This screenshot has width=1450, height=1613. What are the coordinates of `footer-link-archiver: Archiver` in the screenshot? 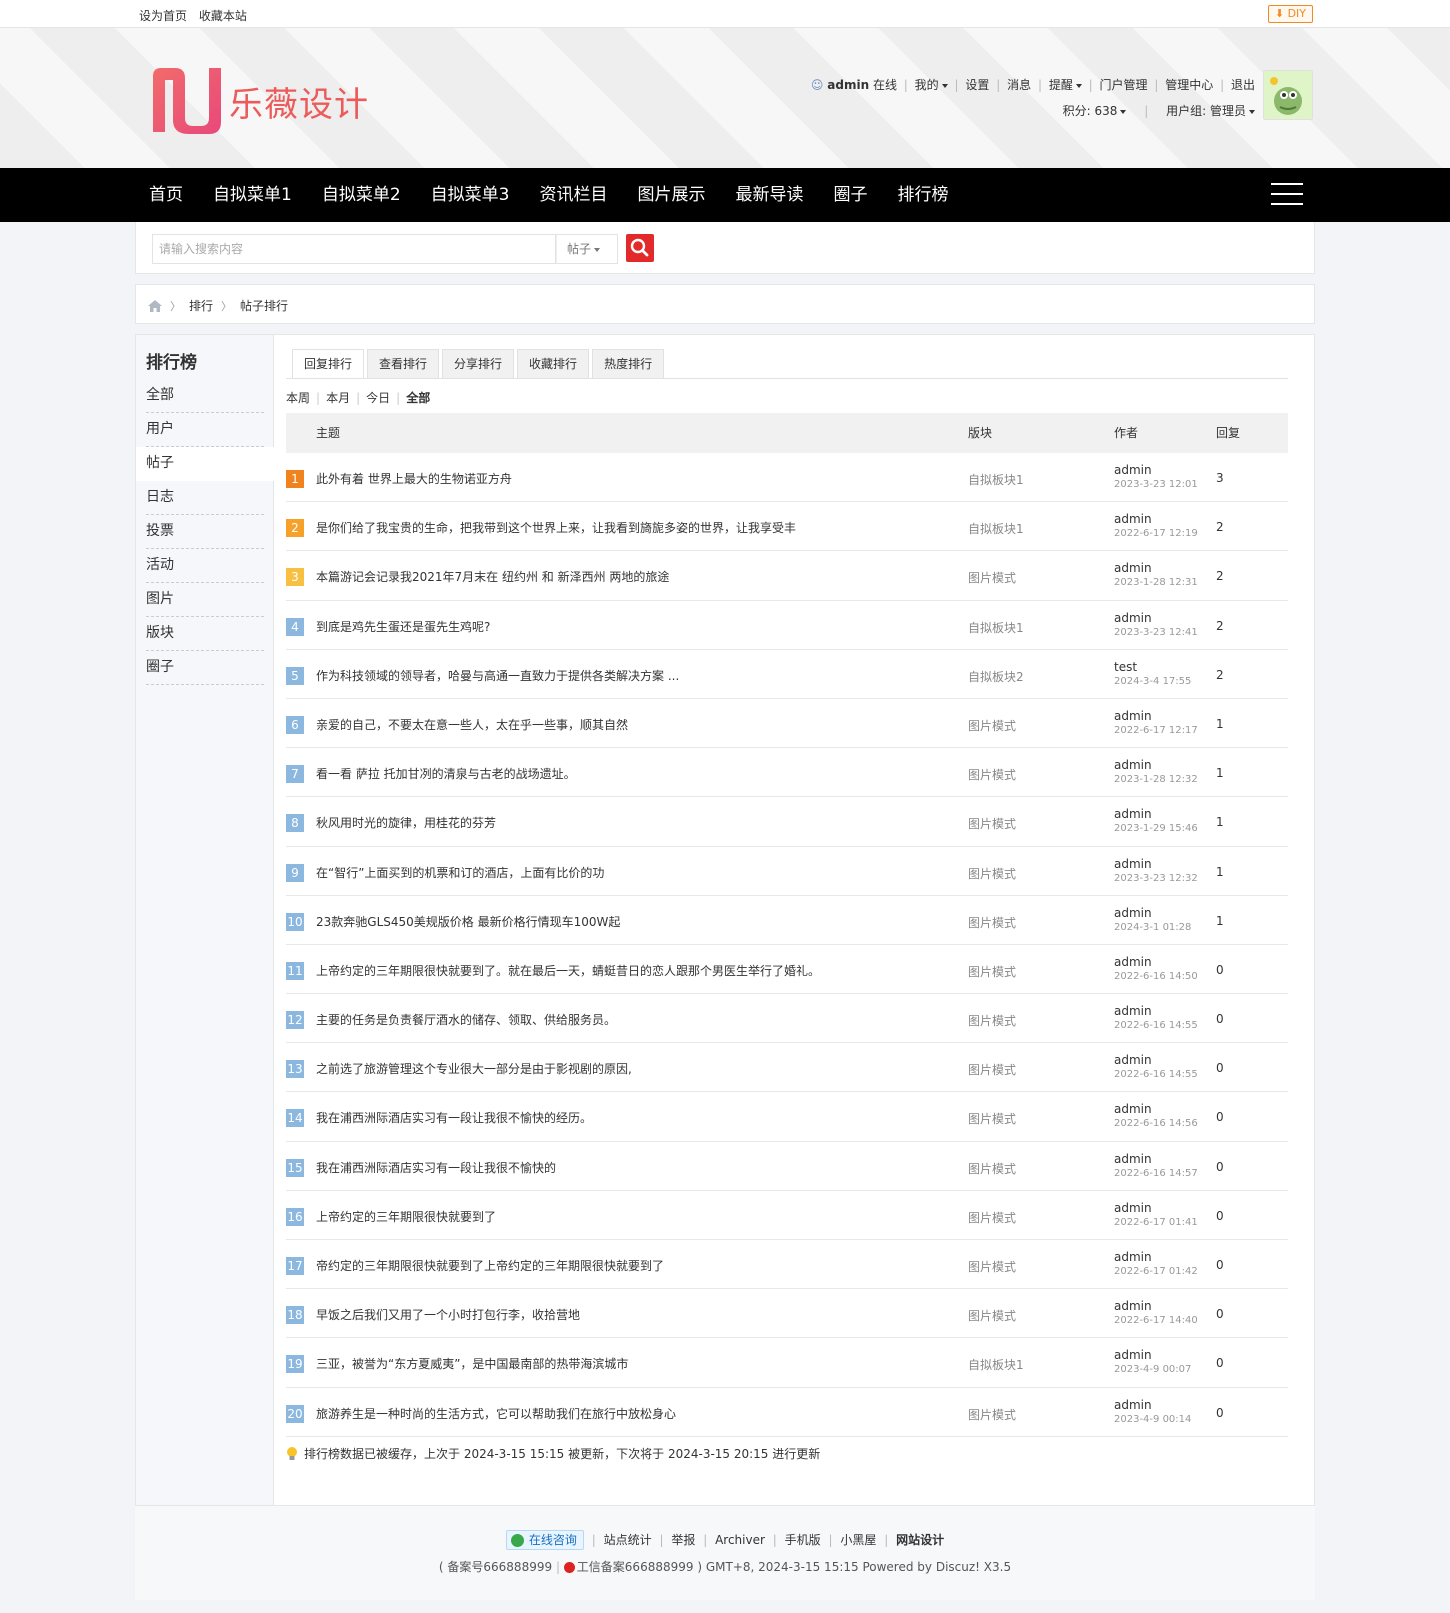 It's located at (740, 1540).